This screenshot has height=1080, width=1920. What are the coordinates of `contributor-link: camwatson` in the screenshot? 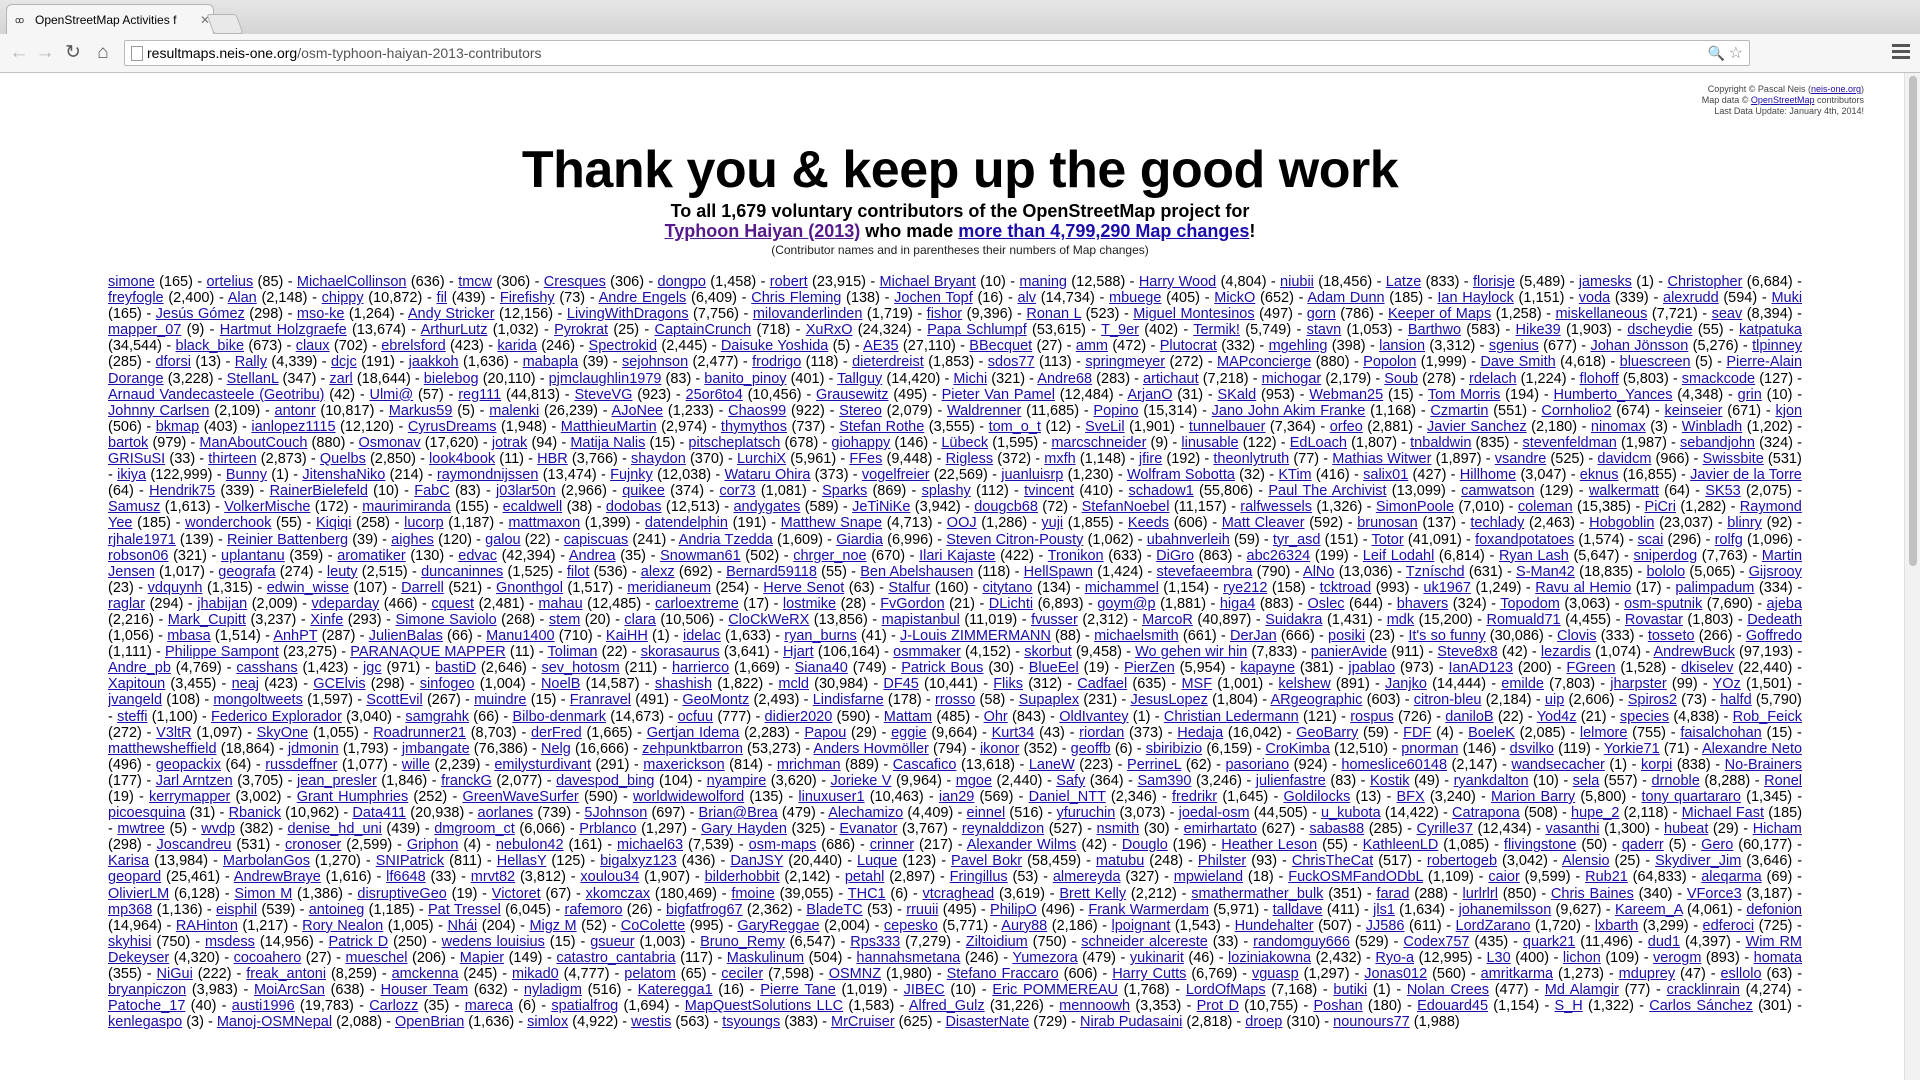 It's located at (1497, 491).